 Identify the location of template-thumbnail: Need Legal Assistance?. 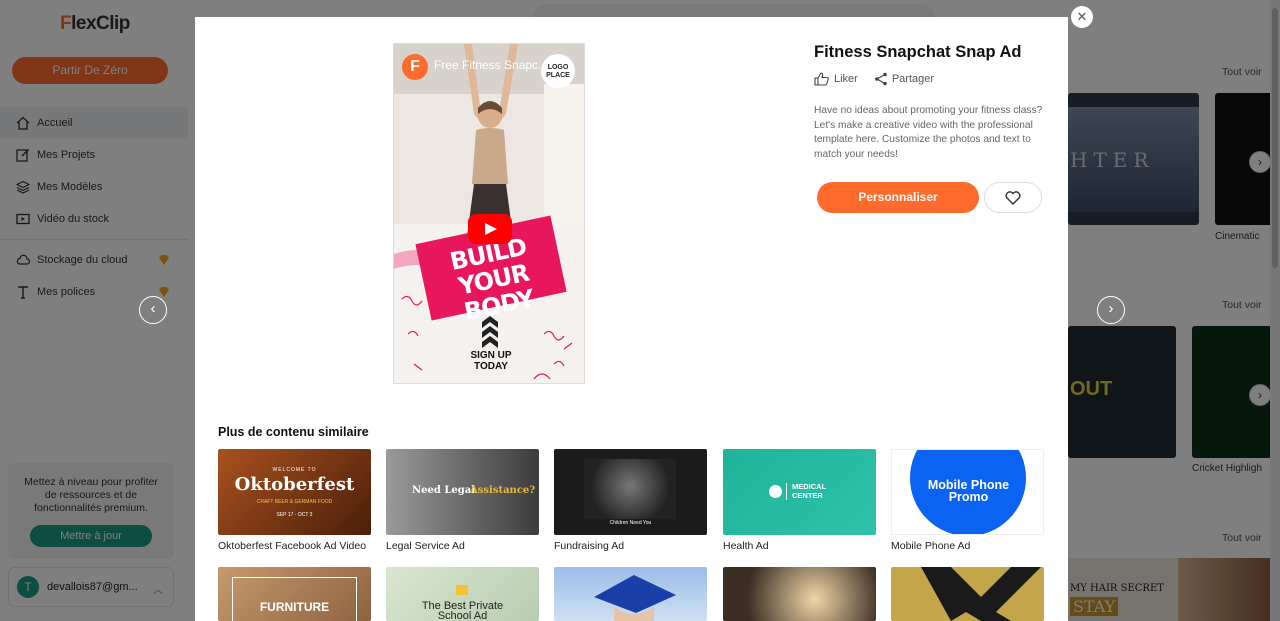
(462, 492).